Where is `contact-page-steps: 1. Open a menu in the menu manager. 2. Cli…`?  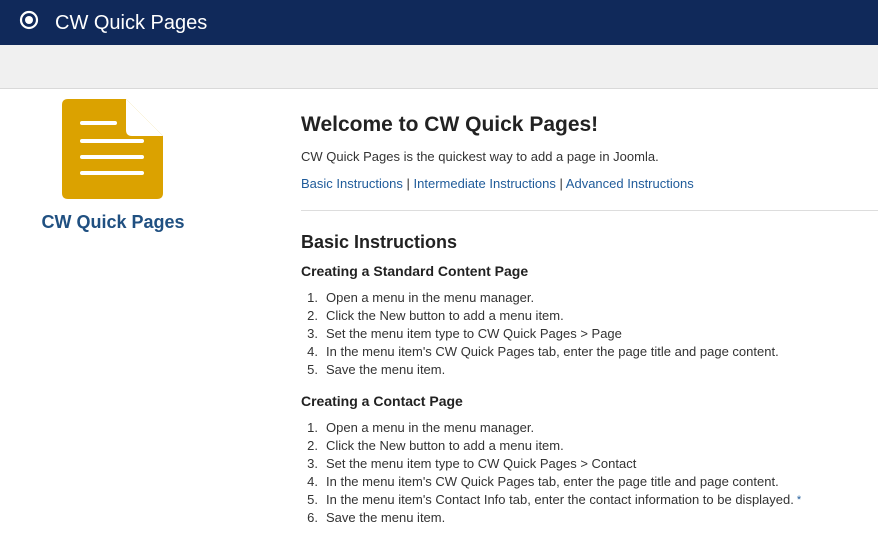 contact-page-steps: 1. Open a menu in the menu manager. 2. Cli… is located at coordinates (551, 473).